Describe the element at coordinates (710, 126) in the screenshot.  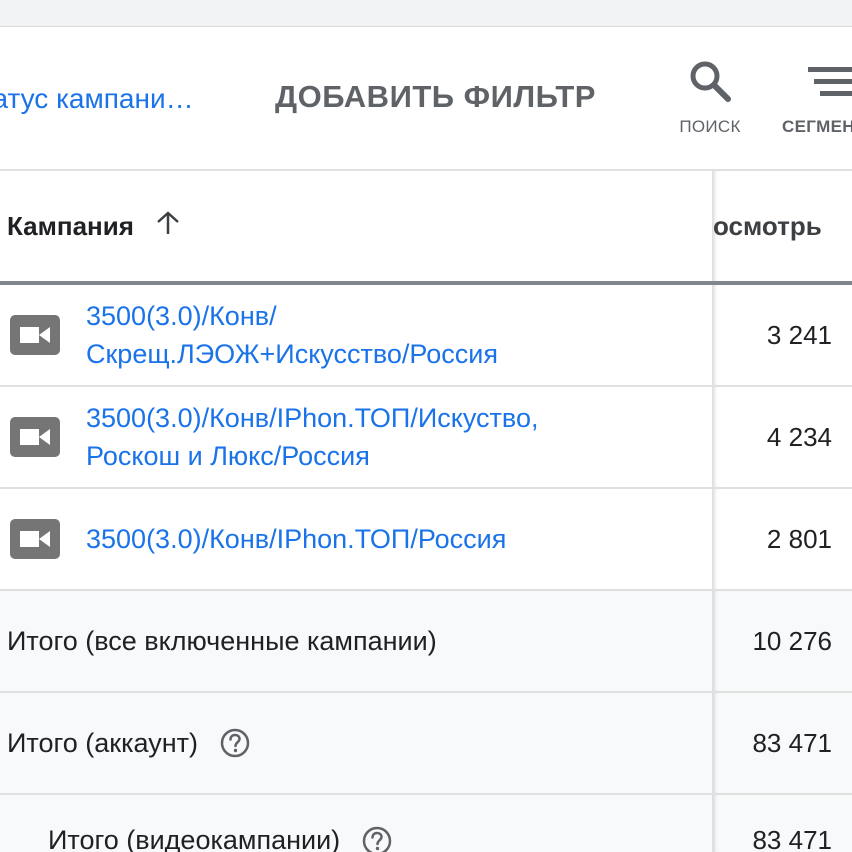
I see `search-label: ПОИСК` at that location.